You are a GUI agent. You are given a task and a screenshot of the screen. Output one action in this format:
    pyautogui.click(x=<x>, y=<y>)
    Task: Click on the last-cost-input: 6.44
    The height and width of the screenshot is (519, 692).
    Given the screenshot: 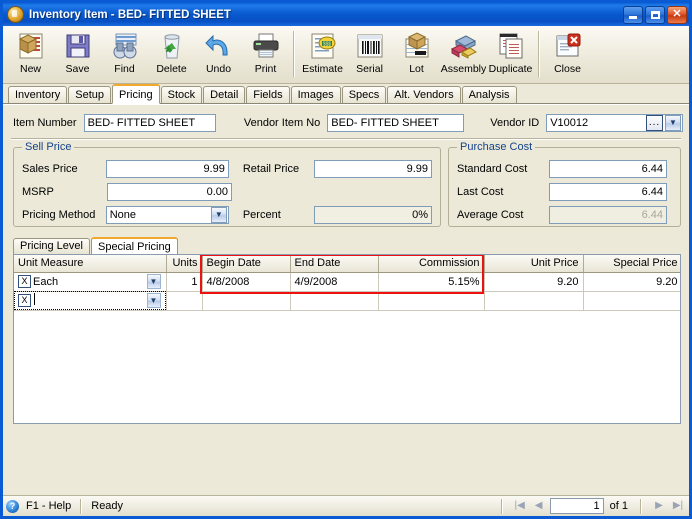 What is the action you would take?
    pyautogui.click(x=608, y=192)
    